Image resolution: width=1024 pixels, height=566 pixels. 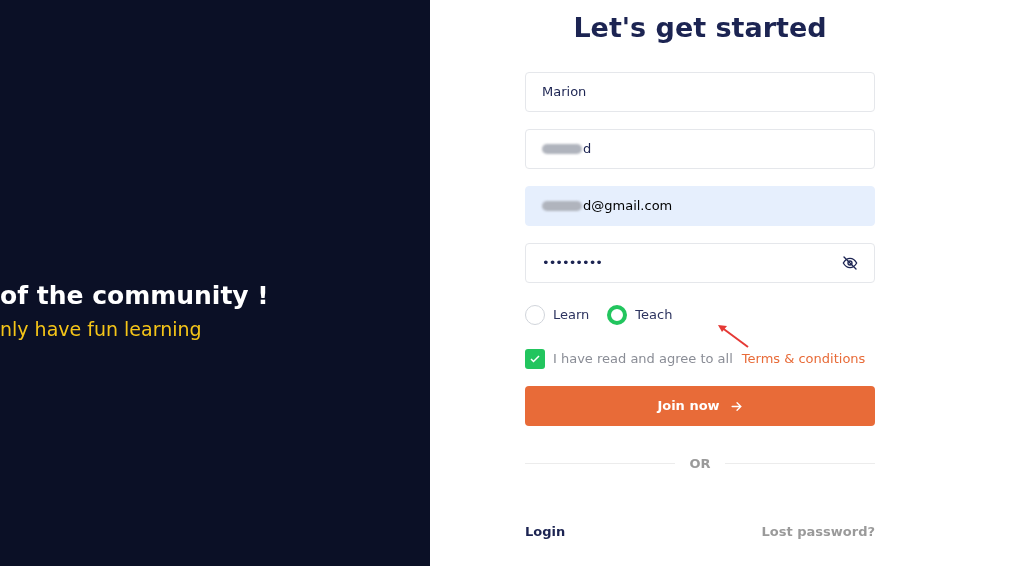 I want to click on input-field: d, so click(x=700, y=149).